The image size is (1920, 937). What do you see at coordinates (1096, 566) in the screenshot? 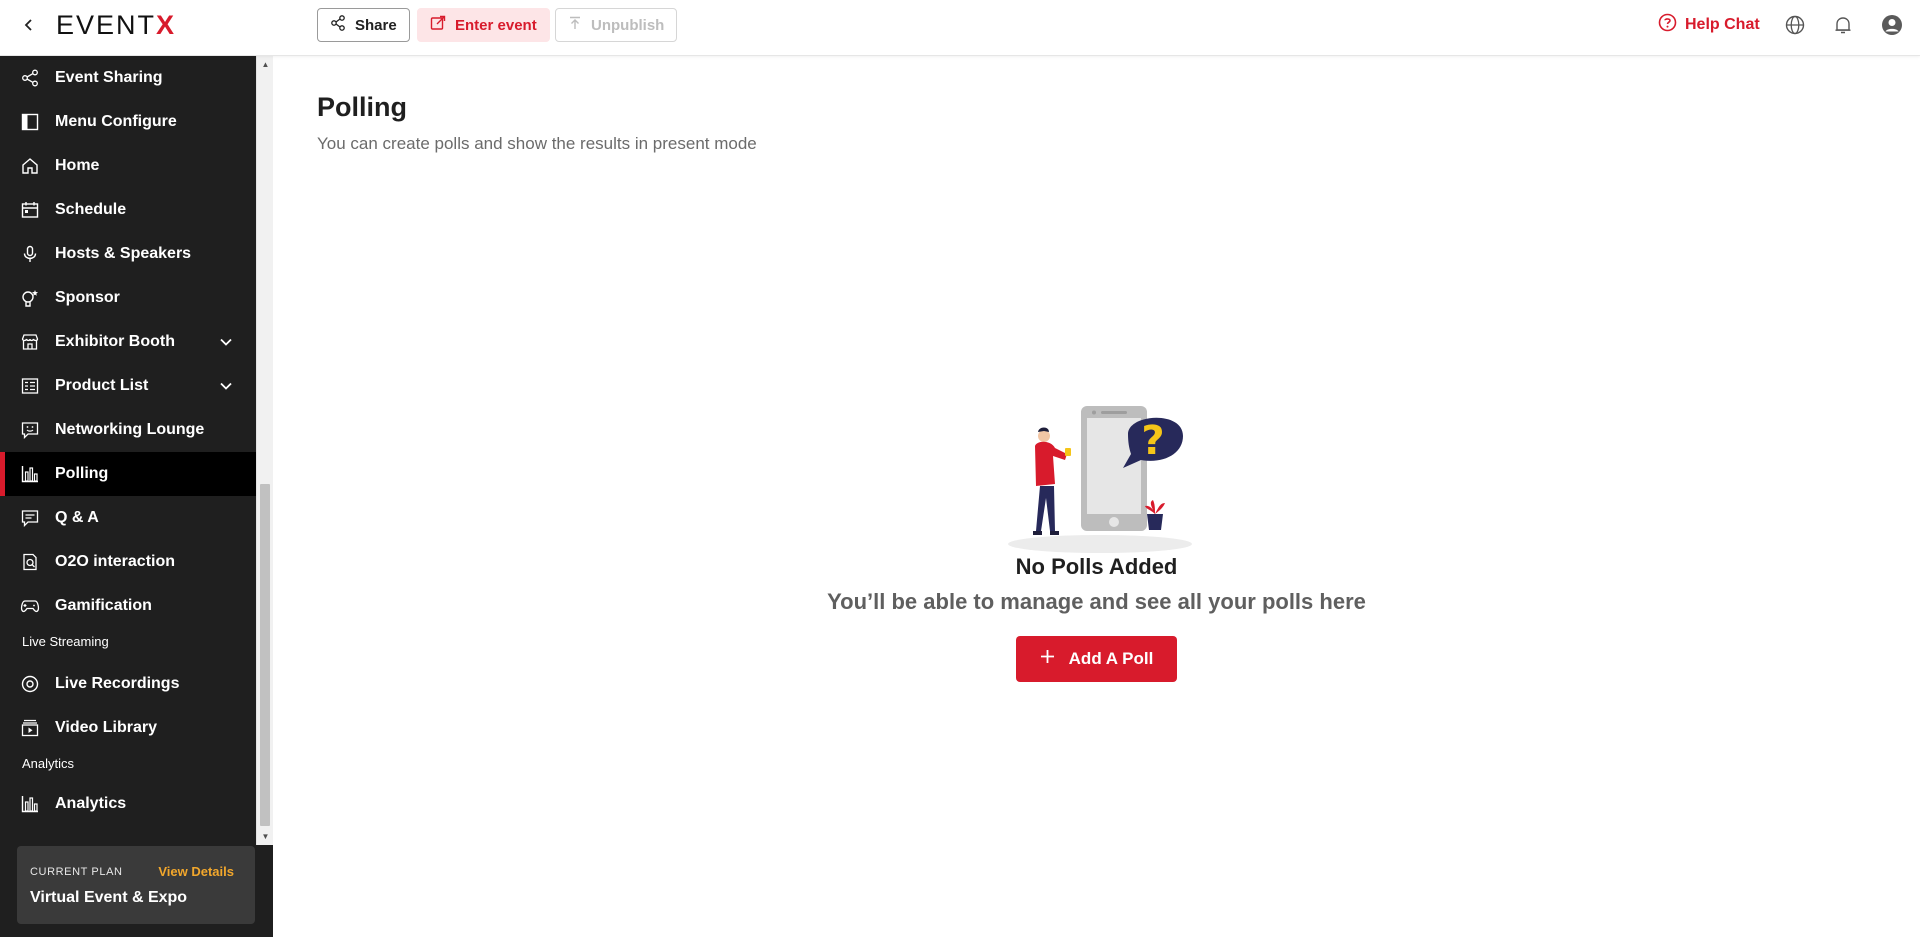
I see `empty-state-title: No Polls Added` at bounding box center [1096, 566].